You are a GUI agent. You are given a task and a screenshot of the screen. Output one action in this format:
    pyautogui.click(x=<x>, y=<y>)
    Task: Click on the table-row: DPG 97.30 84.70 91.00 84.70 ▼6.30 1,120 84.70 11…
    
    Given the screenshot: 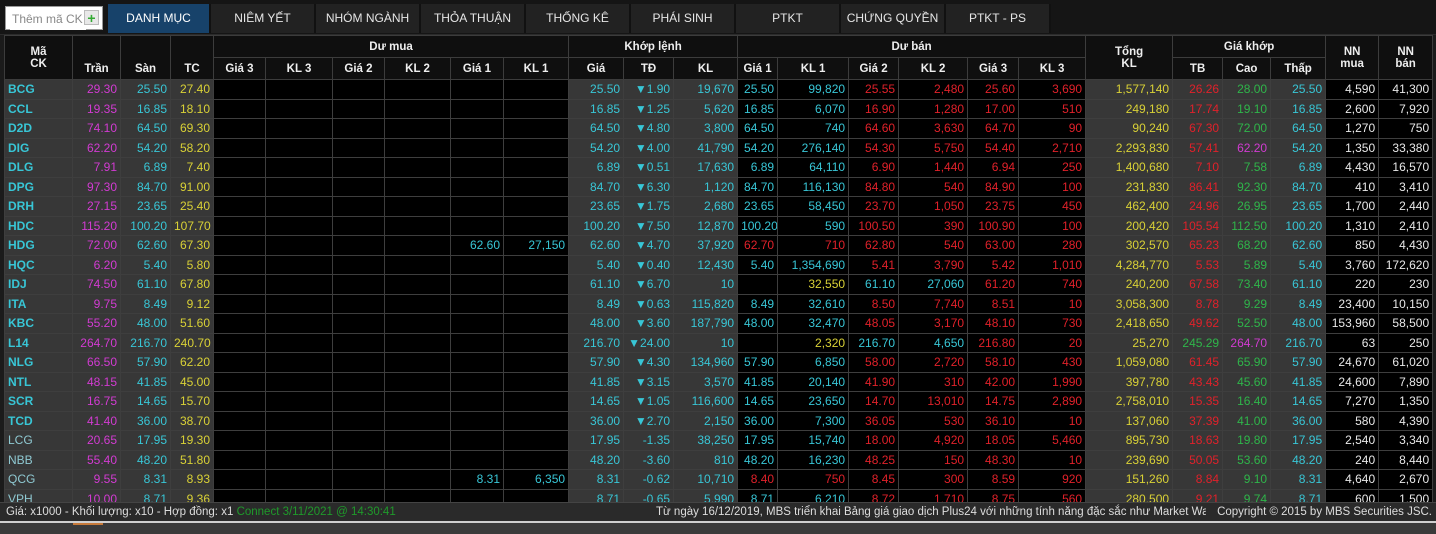 What is the action you would take?
    pyautogui.click(x=719, y=186)
    